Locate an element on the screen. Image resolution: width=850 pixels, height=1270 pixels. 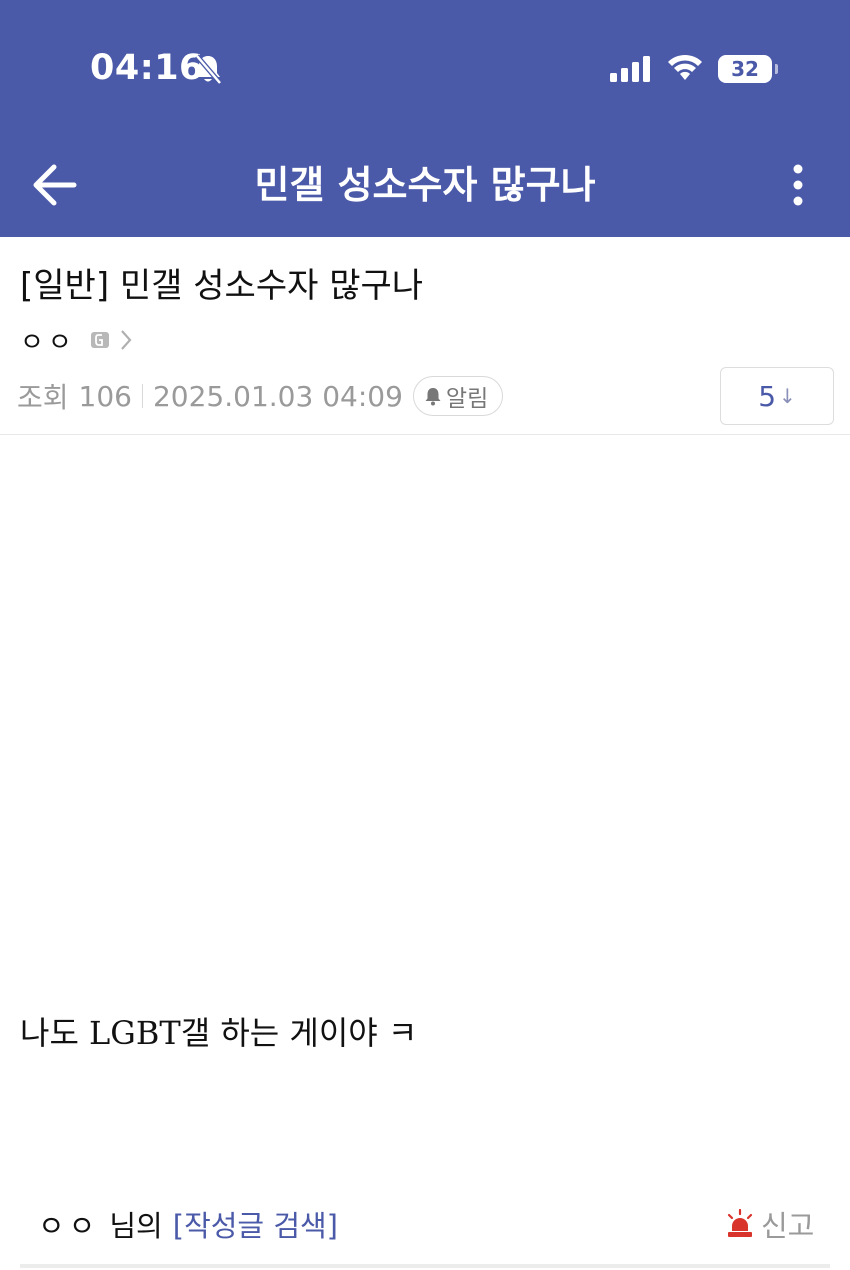
back-arrow-icon is located at coordinates (54, 185).